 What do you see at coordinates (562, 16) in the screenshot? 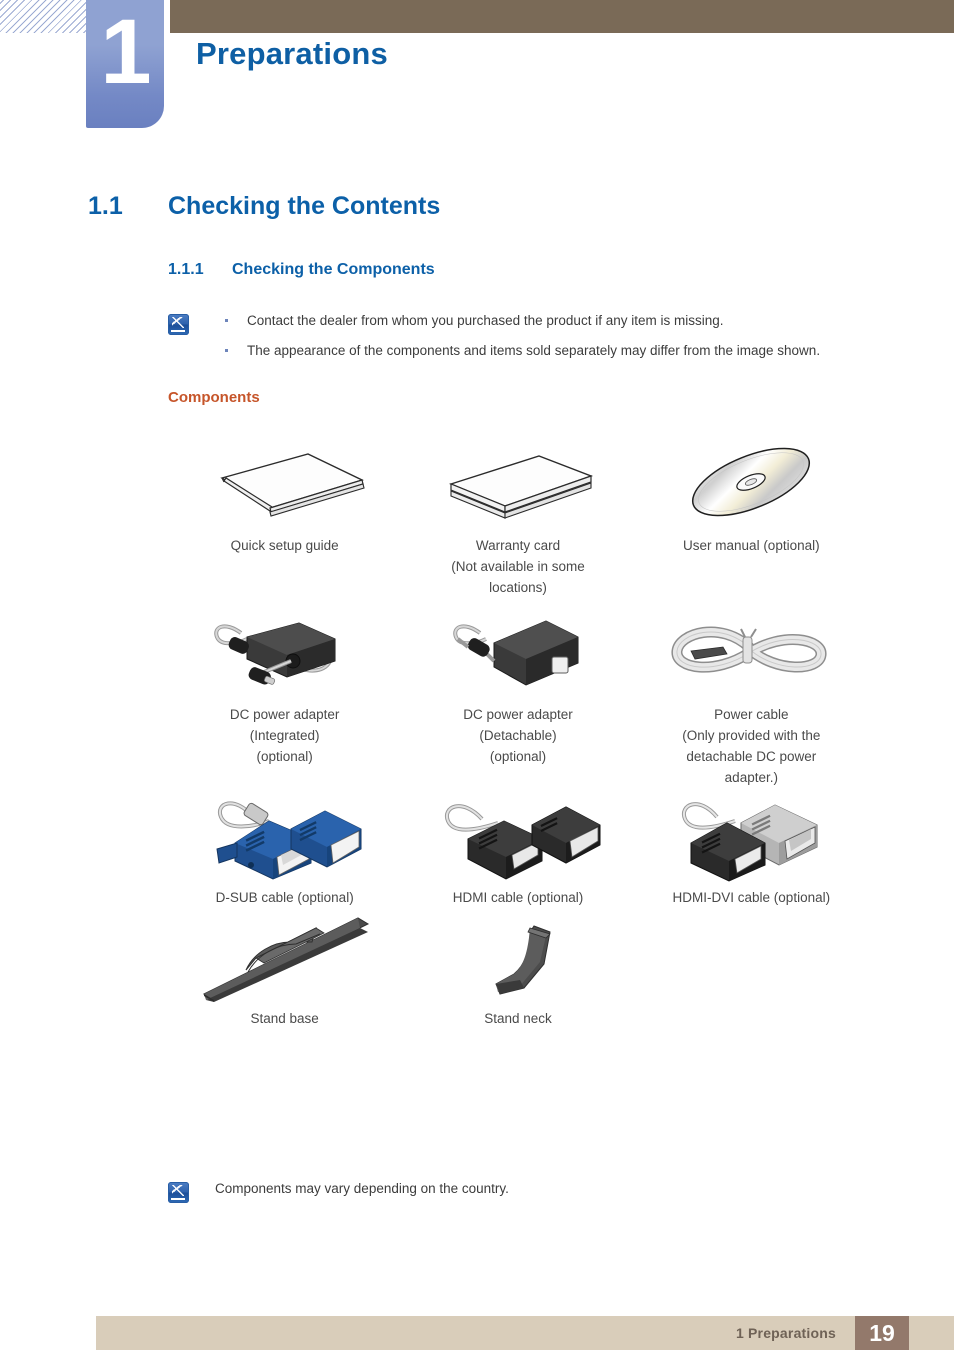
I see `header-brown-bar` at bounding box center [562, 16].